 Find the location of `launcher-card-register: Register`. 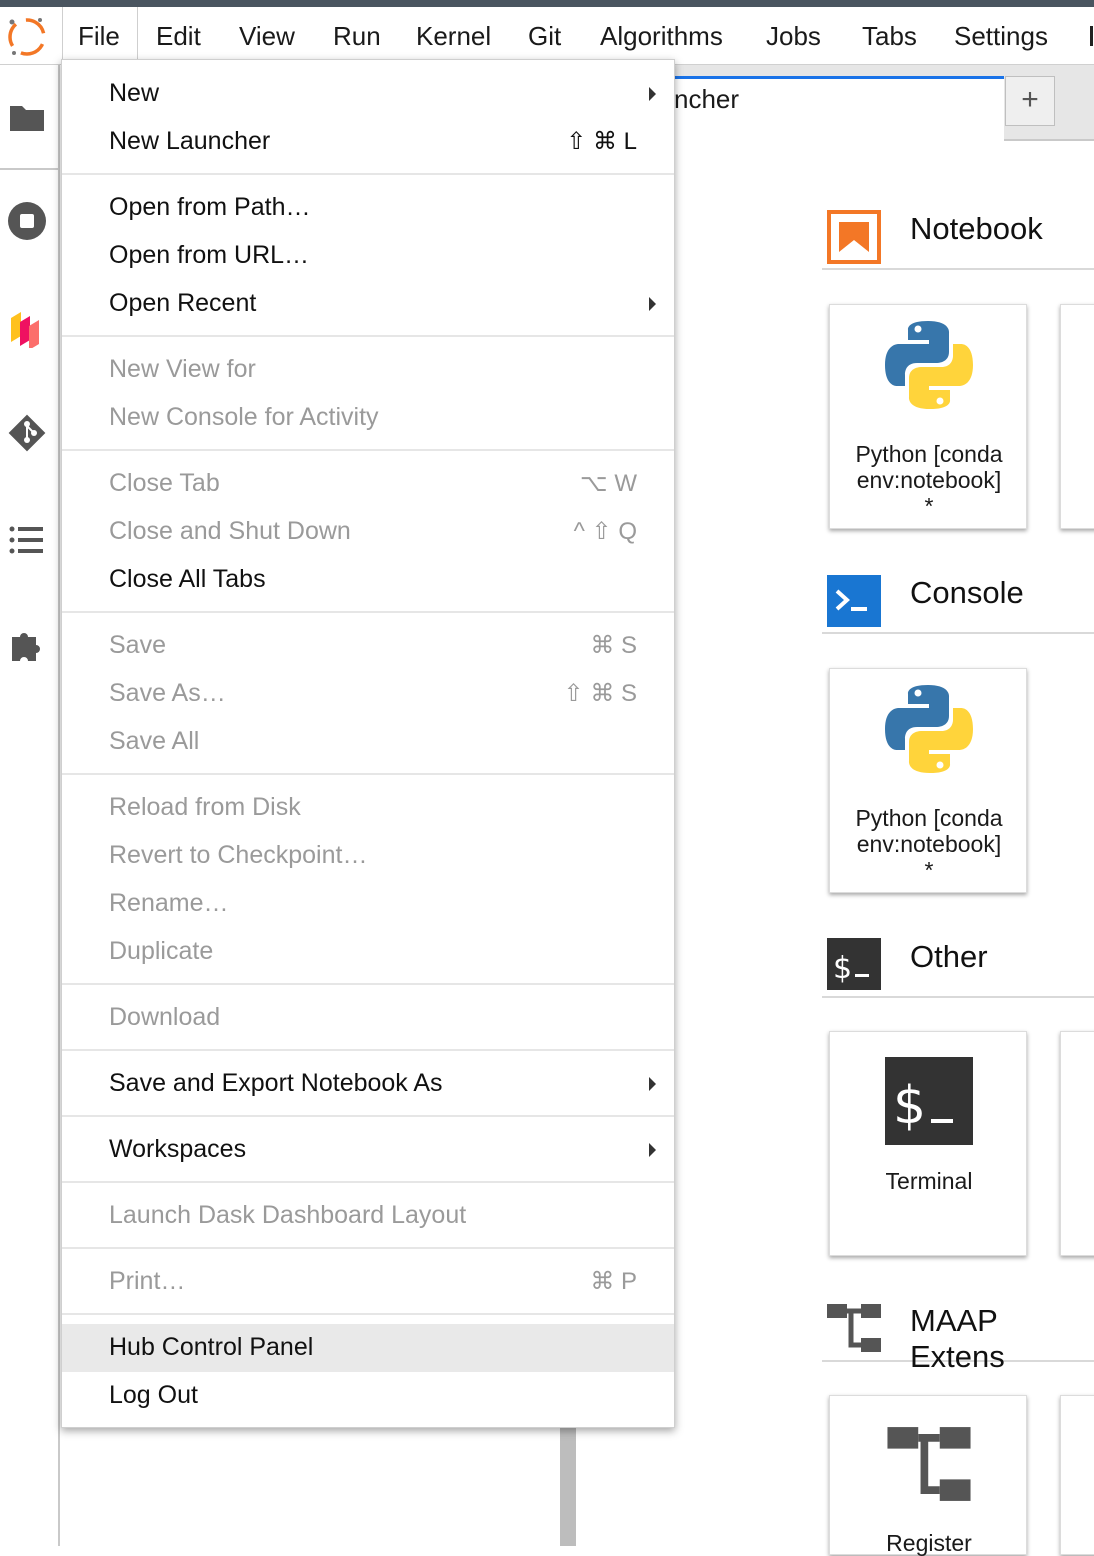

launcher-card-register: Register is located at coordinates (928, 1475).